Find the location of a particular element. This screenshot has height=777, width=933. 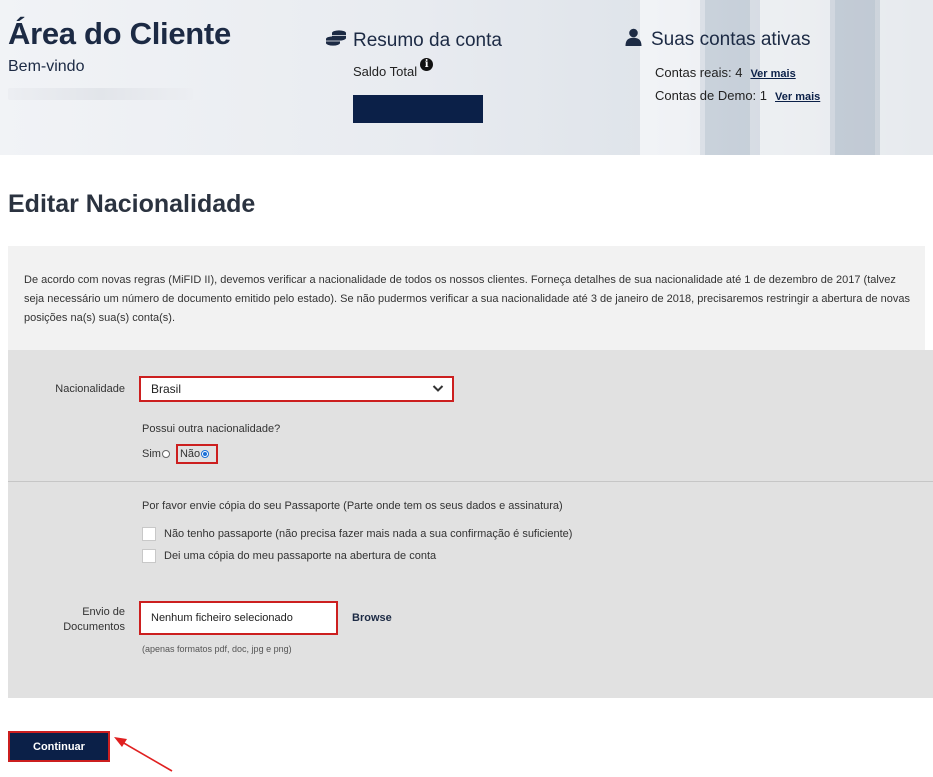

account-summary-header: Resumo da conta is located at coordinates (413, 40).